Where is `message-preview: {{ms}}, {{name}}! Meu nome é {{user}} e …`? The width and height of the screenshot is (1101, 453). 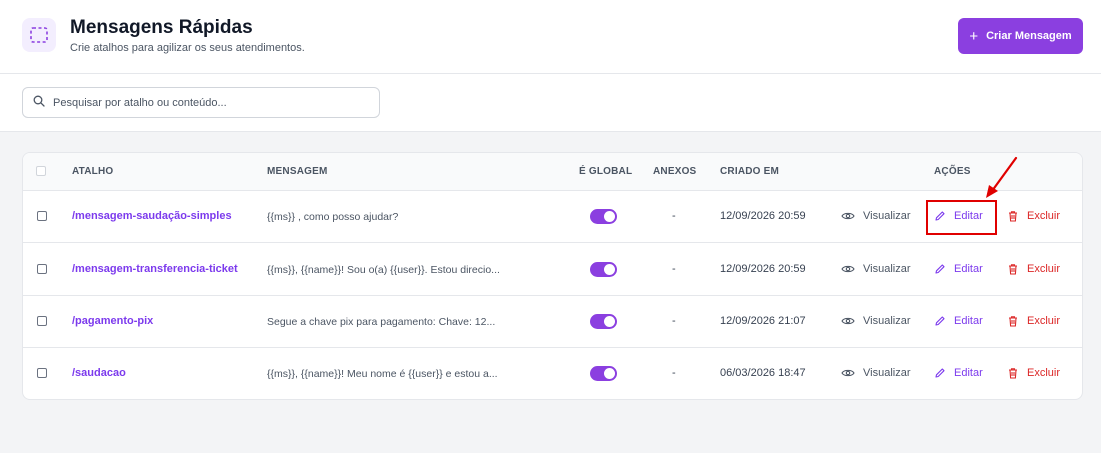
message-preview: {{ms}}, {{name}}! Meu nome é {{user}} e … is located at coordinates (382, 374).